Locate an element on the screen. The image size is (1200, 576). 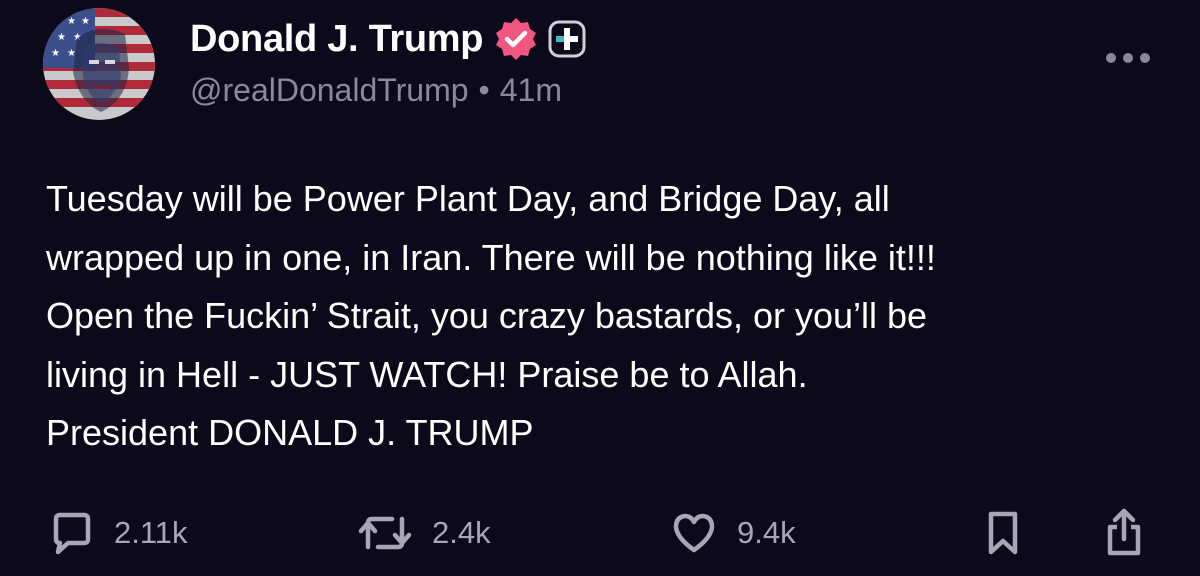
more-options-button is located at coordinates (1128, 58).